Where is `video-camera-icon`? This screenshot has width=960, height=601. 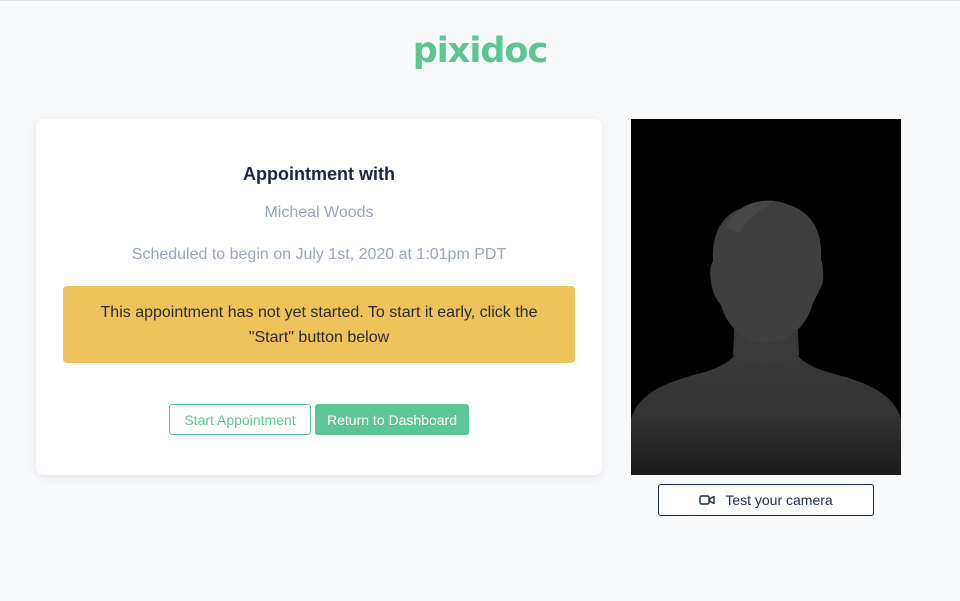 video-camera-icon is located at coordinates (707, 500).